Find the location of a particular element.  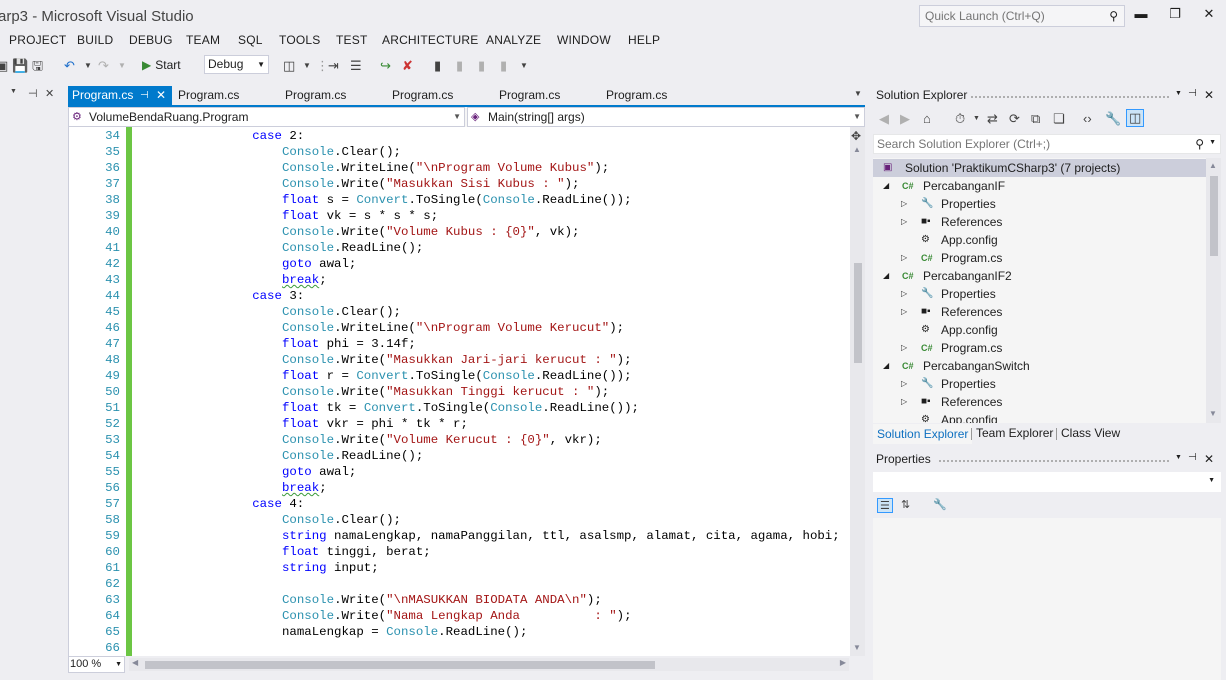

code-line: Console.ReadLine(); is located at coordinates (352, 456).